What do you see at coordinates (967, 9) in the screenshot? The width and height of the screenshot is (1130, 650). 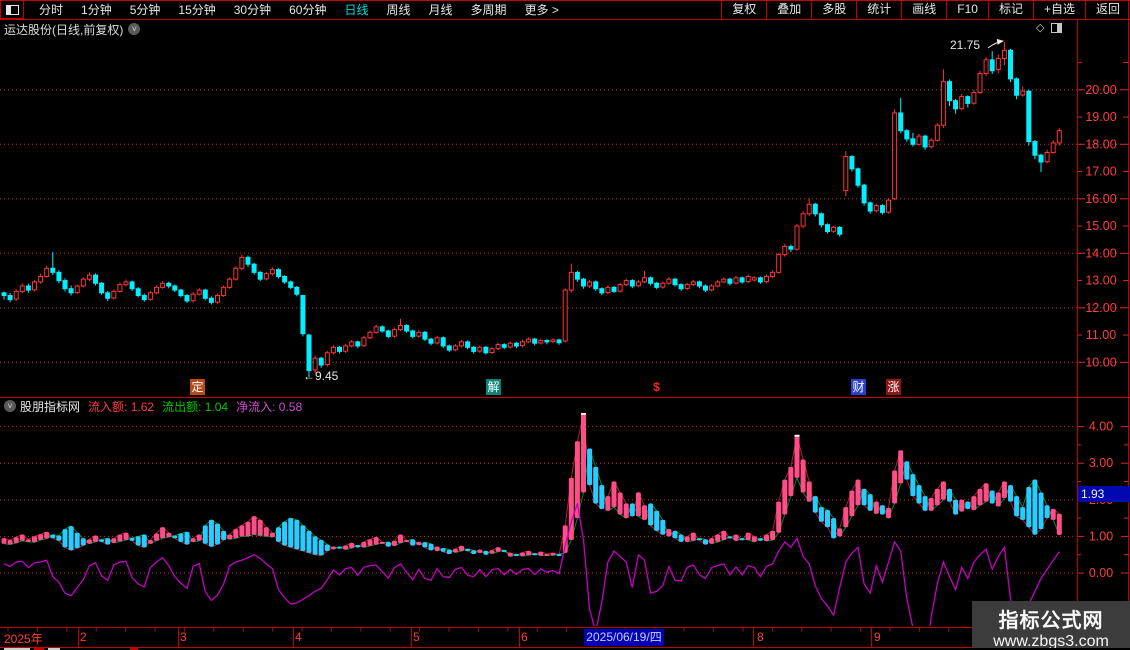 I see `button-f10: F10` at bounding box center [967, 9].